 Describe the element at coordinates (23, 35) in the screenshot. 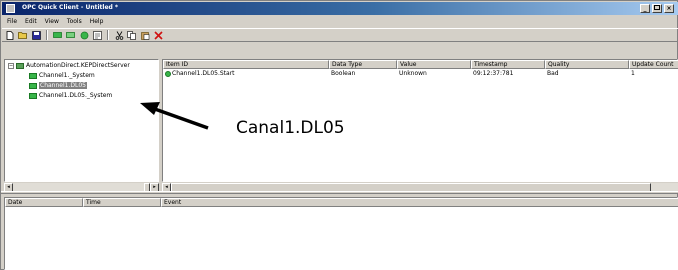

I see `open-icon` at that location.